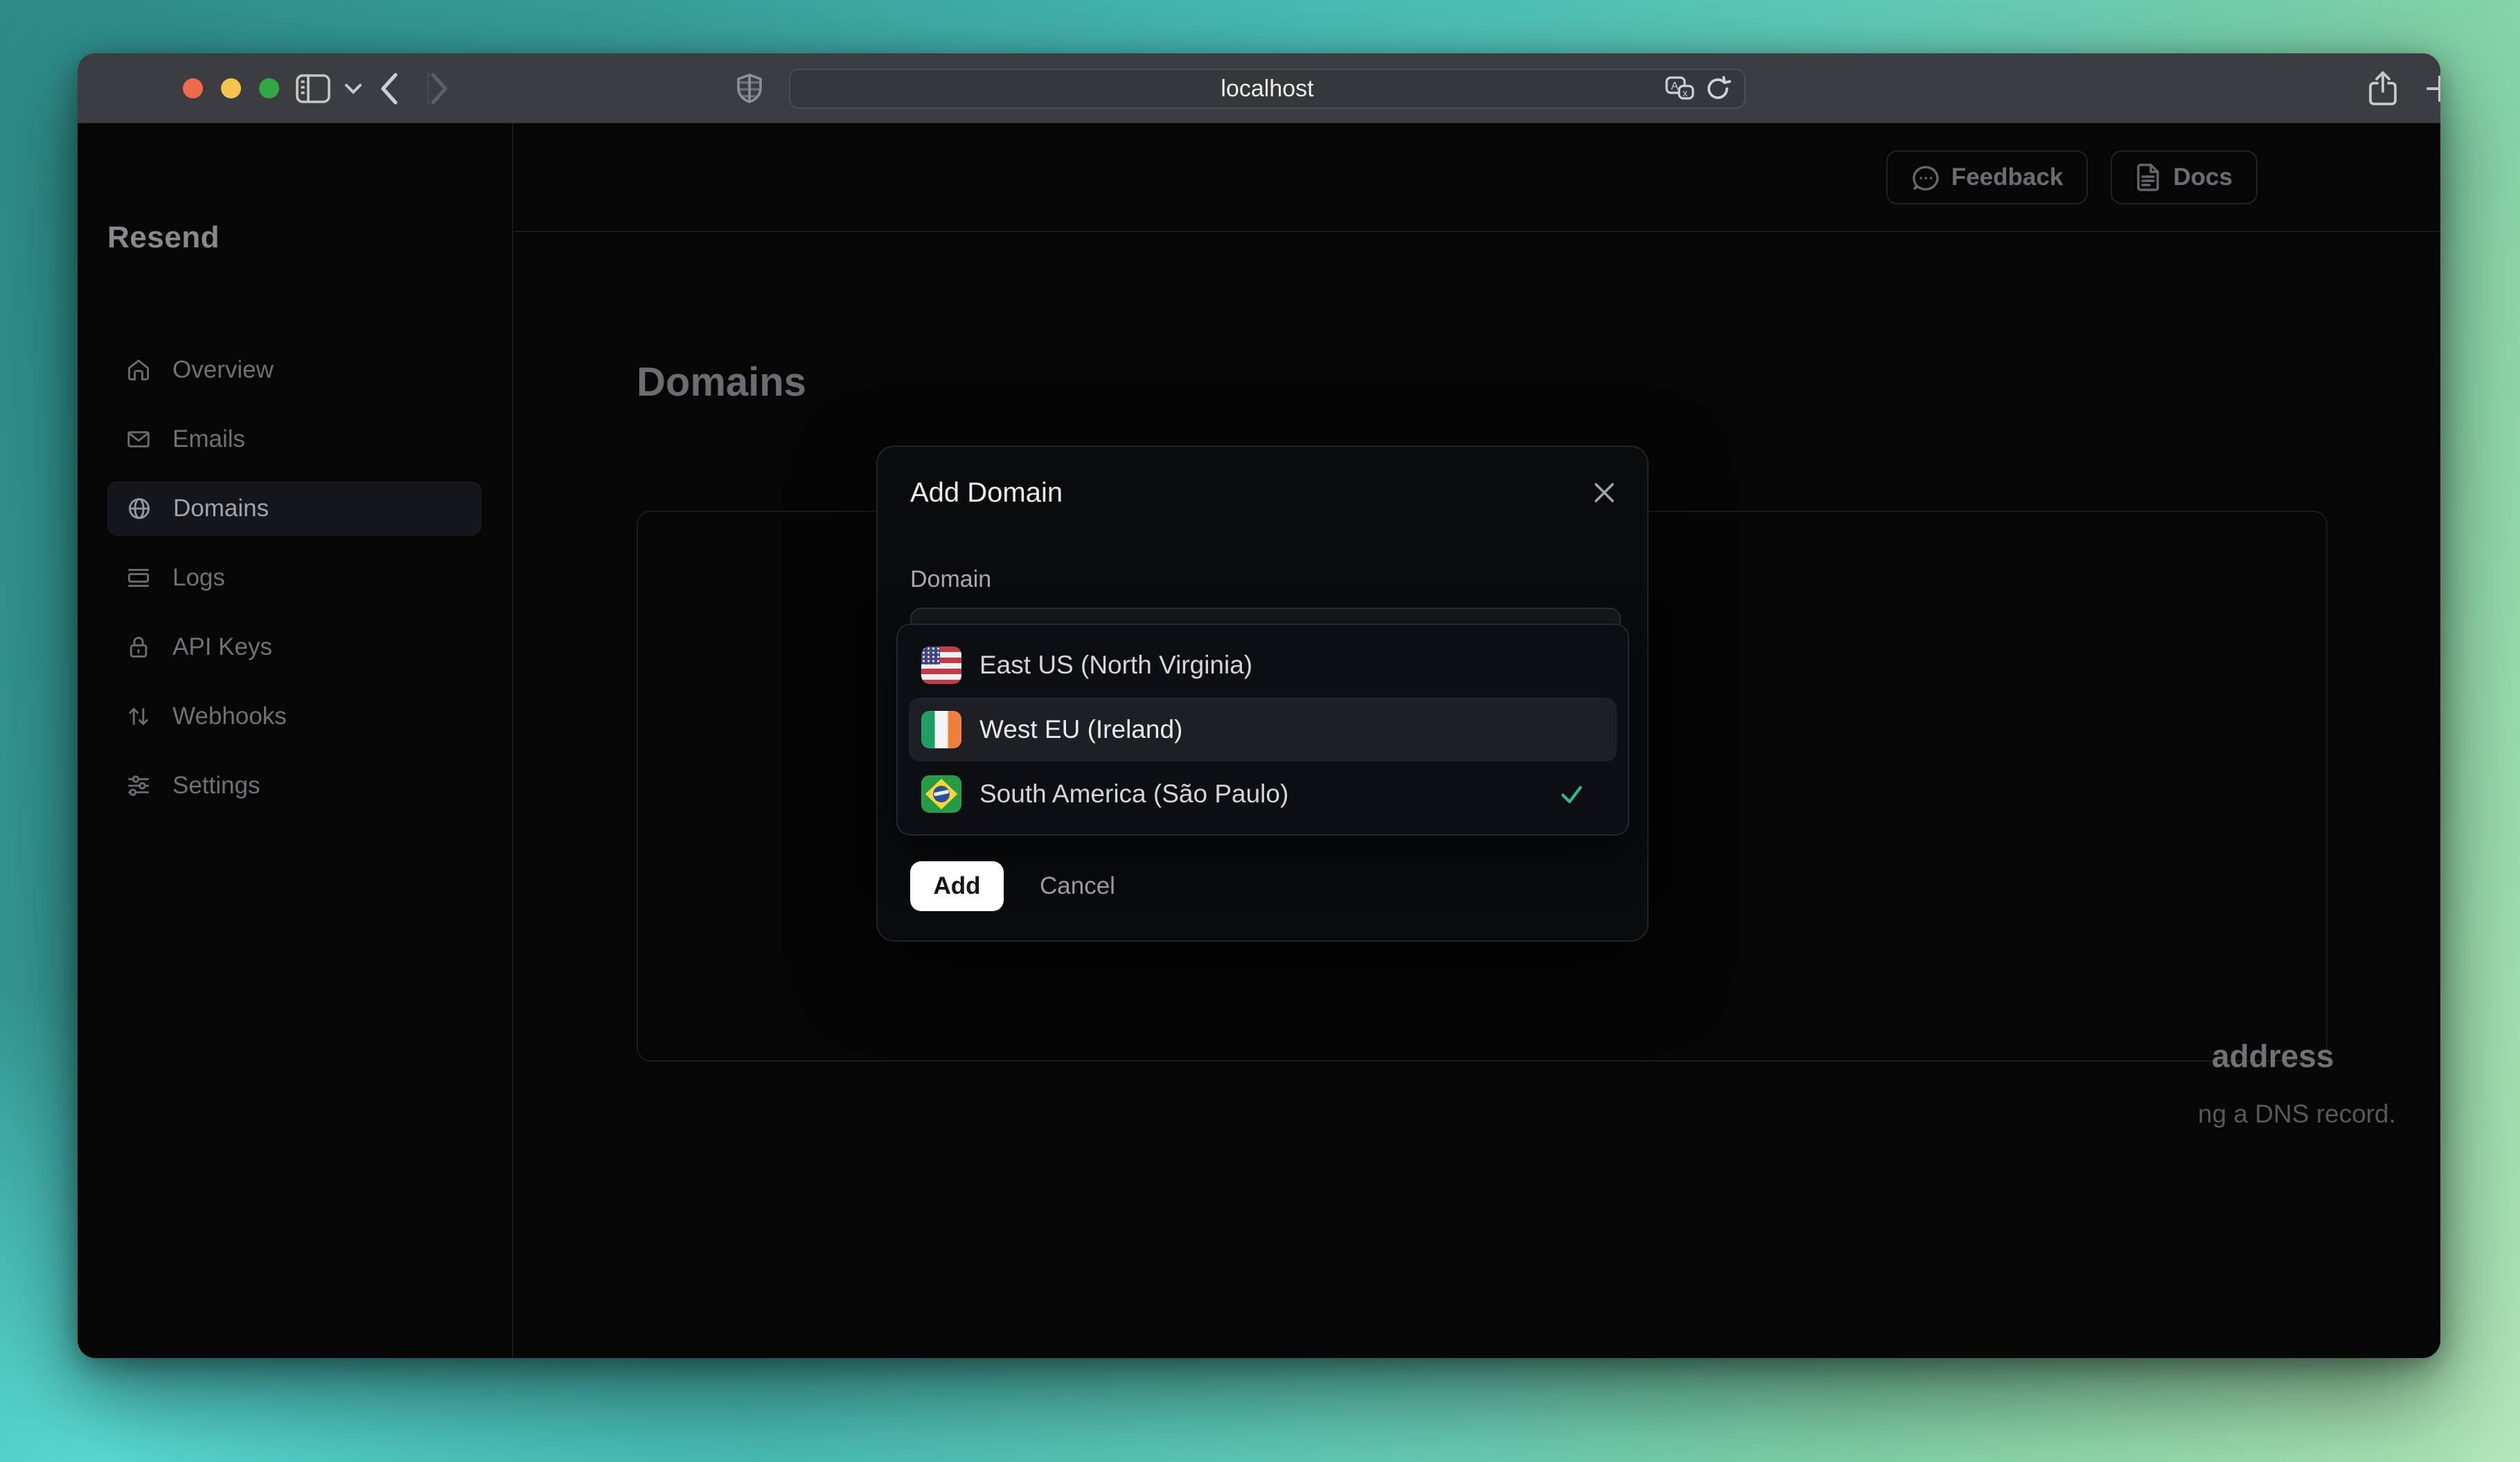 The height and width of the screenshot is (1462, 2520). Describe the element at coordinates (1476, 177) in the screenshot. I see `app-header: Feedback Docs` at that location.